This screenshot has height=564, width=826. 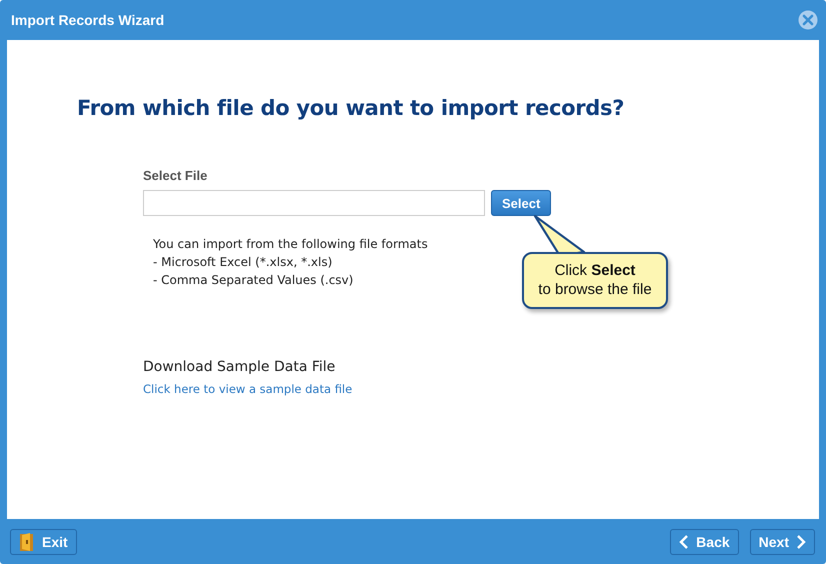 What do you see at coordinates (521, 203) in the screenshot?
I see `select-button: Select` at bounding box center [521, 203].